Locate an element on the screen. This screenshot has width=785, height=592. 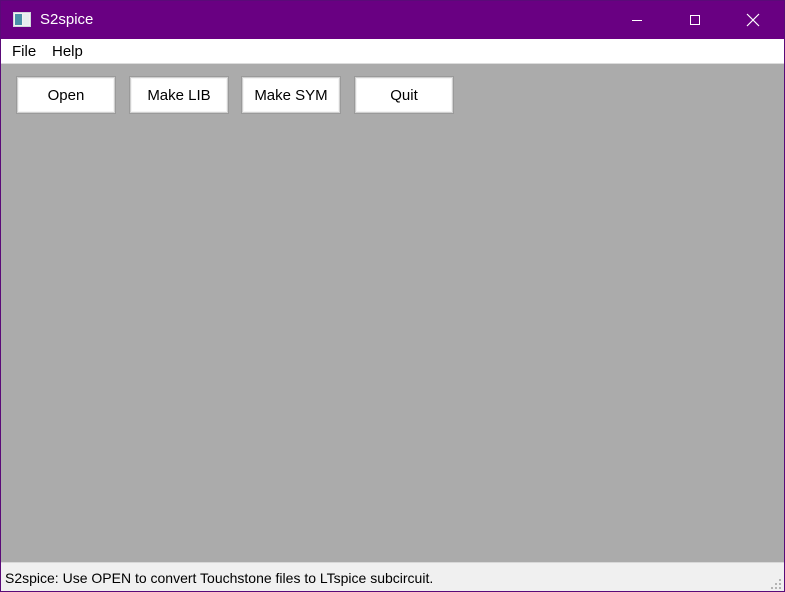
open-button: Open is located at coordinates (66, 95).